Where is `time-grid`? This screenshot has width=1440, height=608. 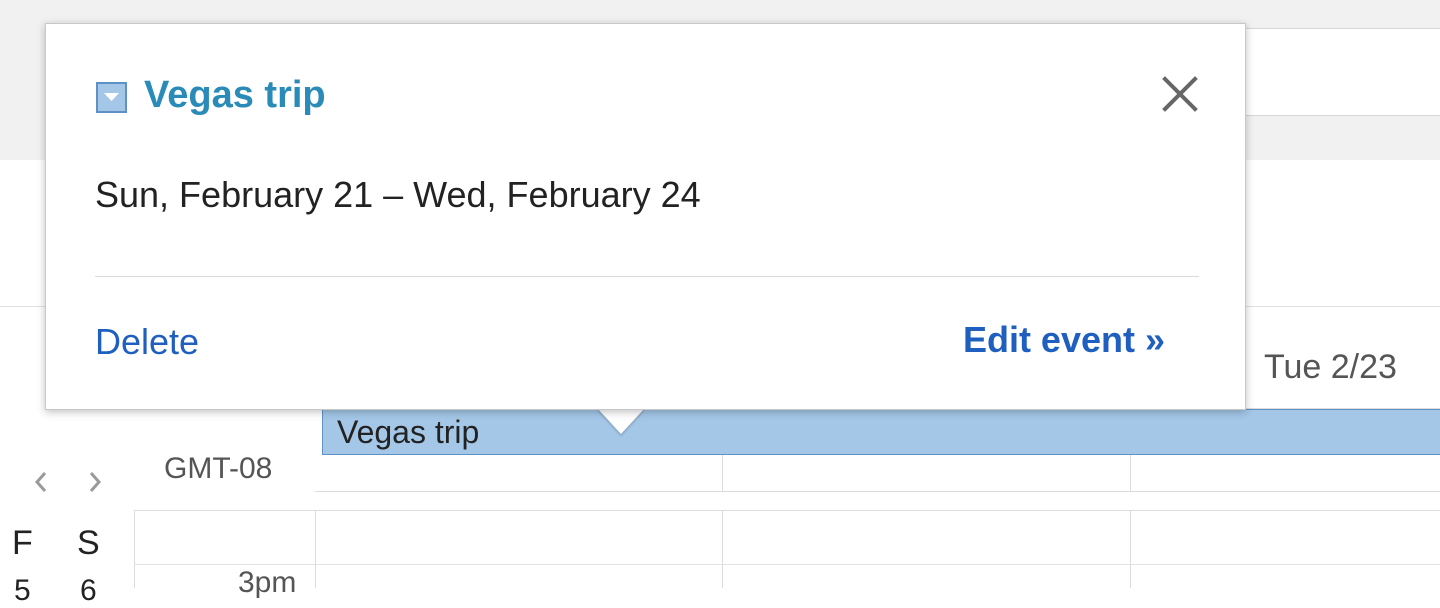 time-grid is located at coordinates (787, 549).